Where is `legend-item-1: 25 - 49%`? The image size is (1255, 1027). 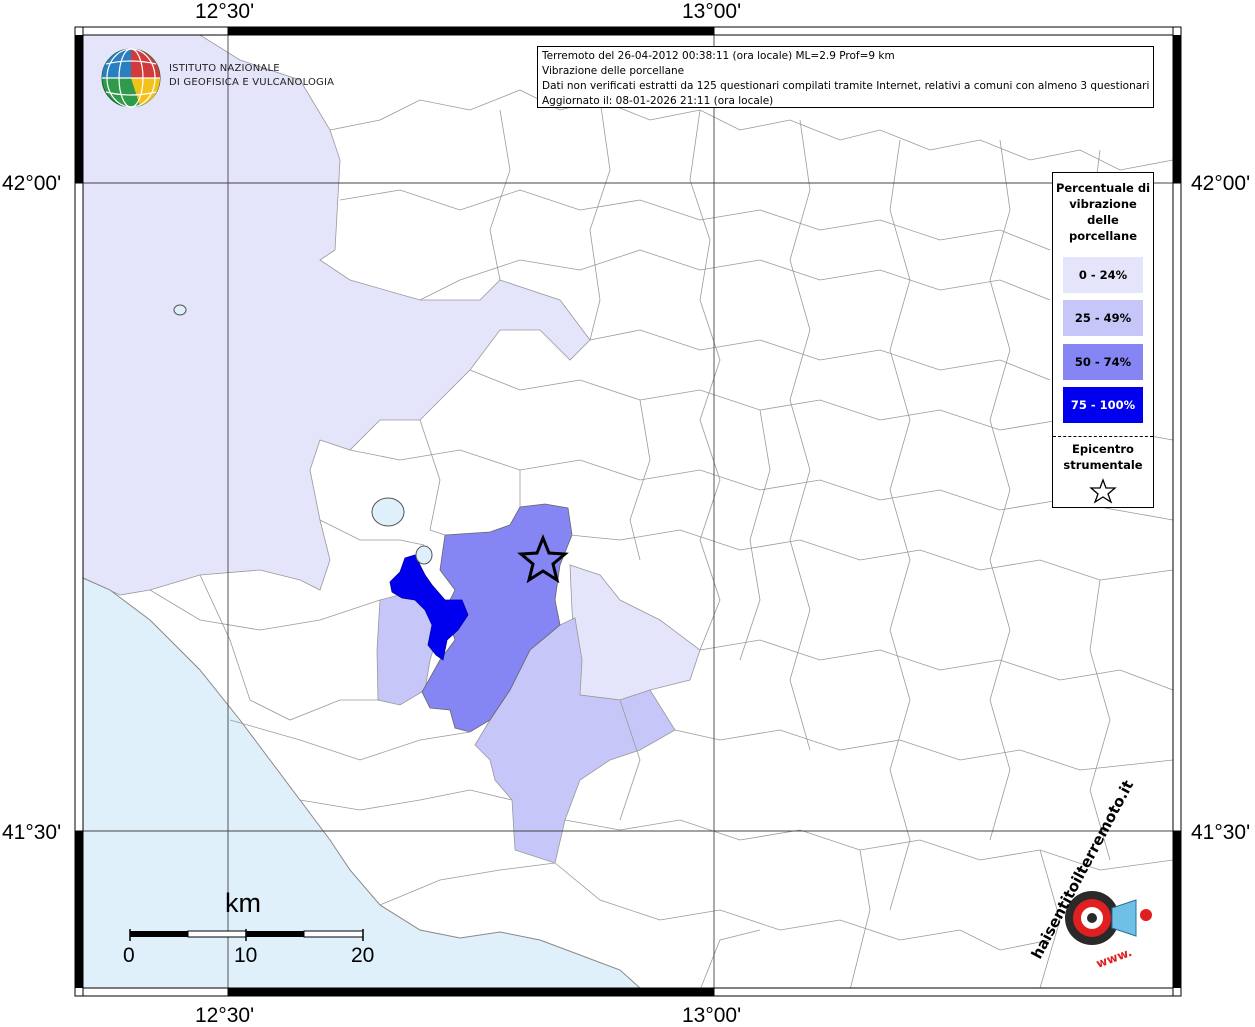 legend-item-1: 25 - 49% is located at coordinates (1103, 318).